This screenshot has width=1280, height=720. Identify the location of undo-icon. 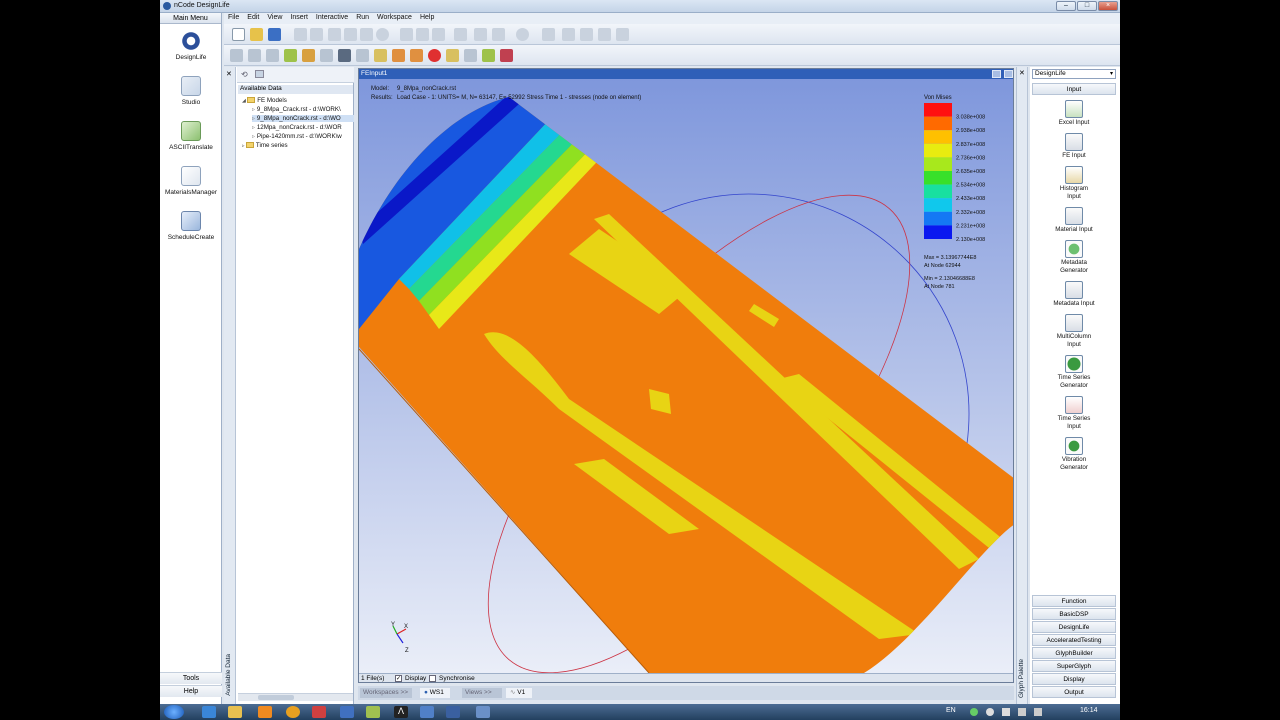
(300, 34).